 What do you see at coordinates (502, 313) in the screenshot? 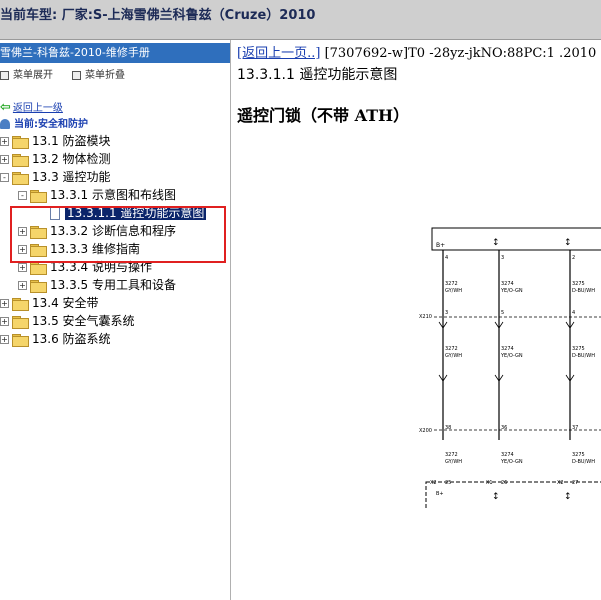
I see `pin-label: 5` at bounding box center [502, 313].